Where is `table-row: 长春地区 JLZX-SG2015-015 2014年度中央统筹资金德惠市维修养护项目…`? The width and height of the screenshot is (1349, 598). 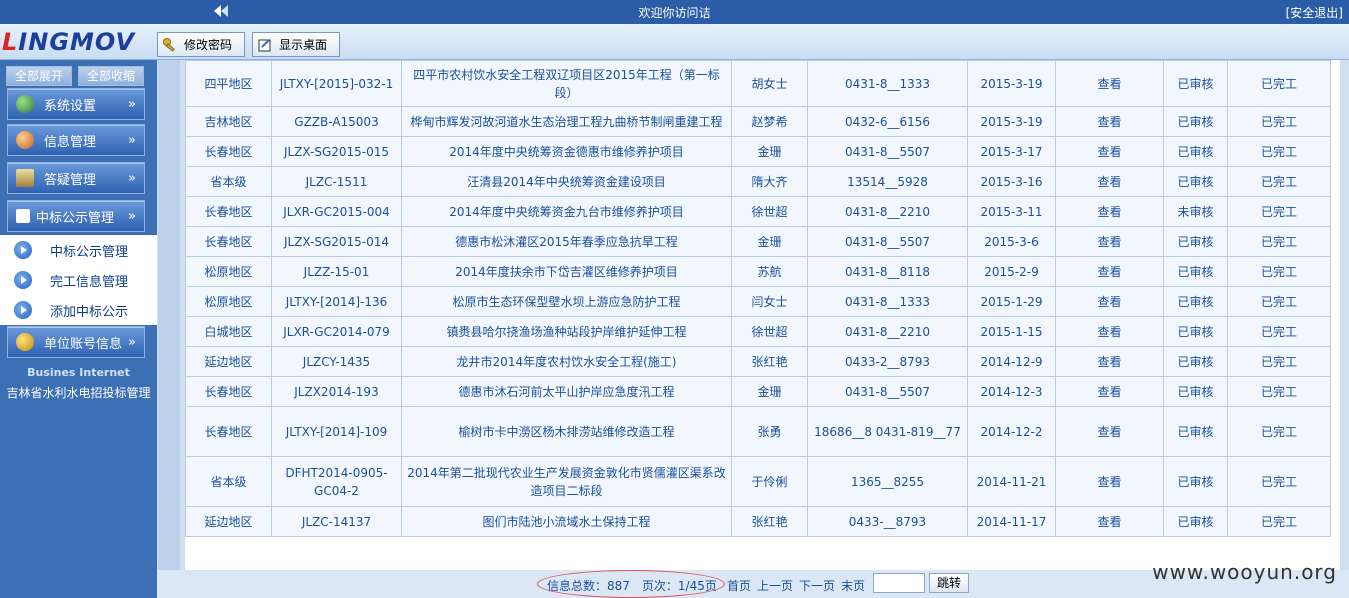
table-row: 长春地区 JLZX-SG2015-015 2014年度中央统筹资金德惠市维修养护项目… is located at coordinates (758, 151).